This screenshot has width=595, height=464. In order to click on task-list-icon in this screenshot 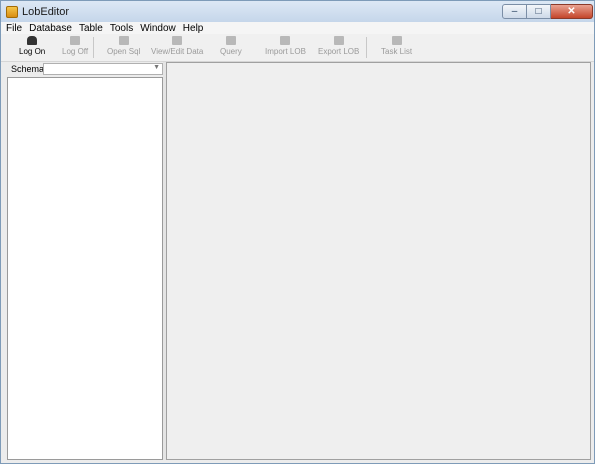, I will do `click(396, 40)`.